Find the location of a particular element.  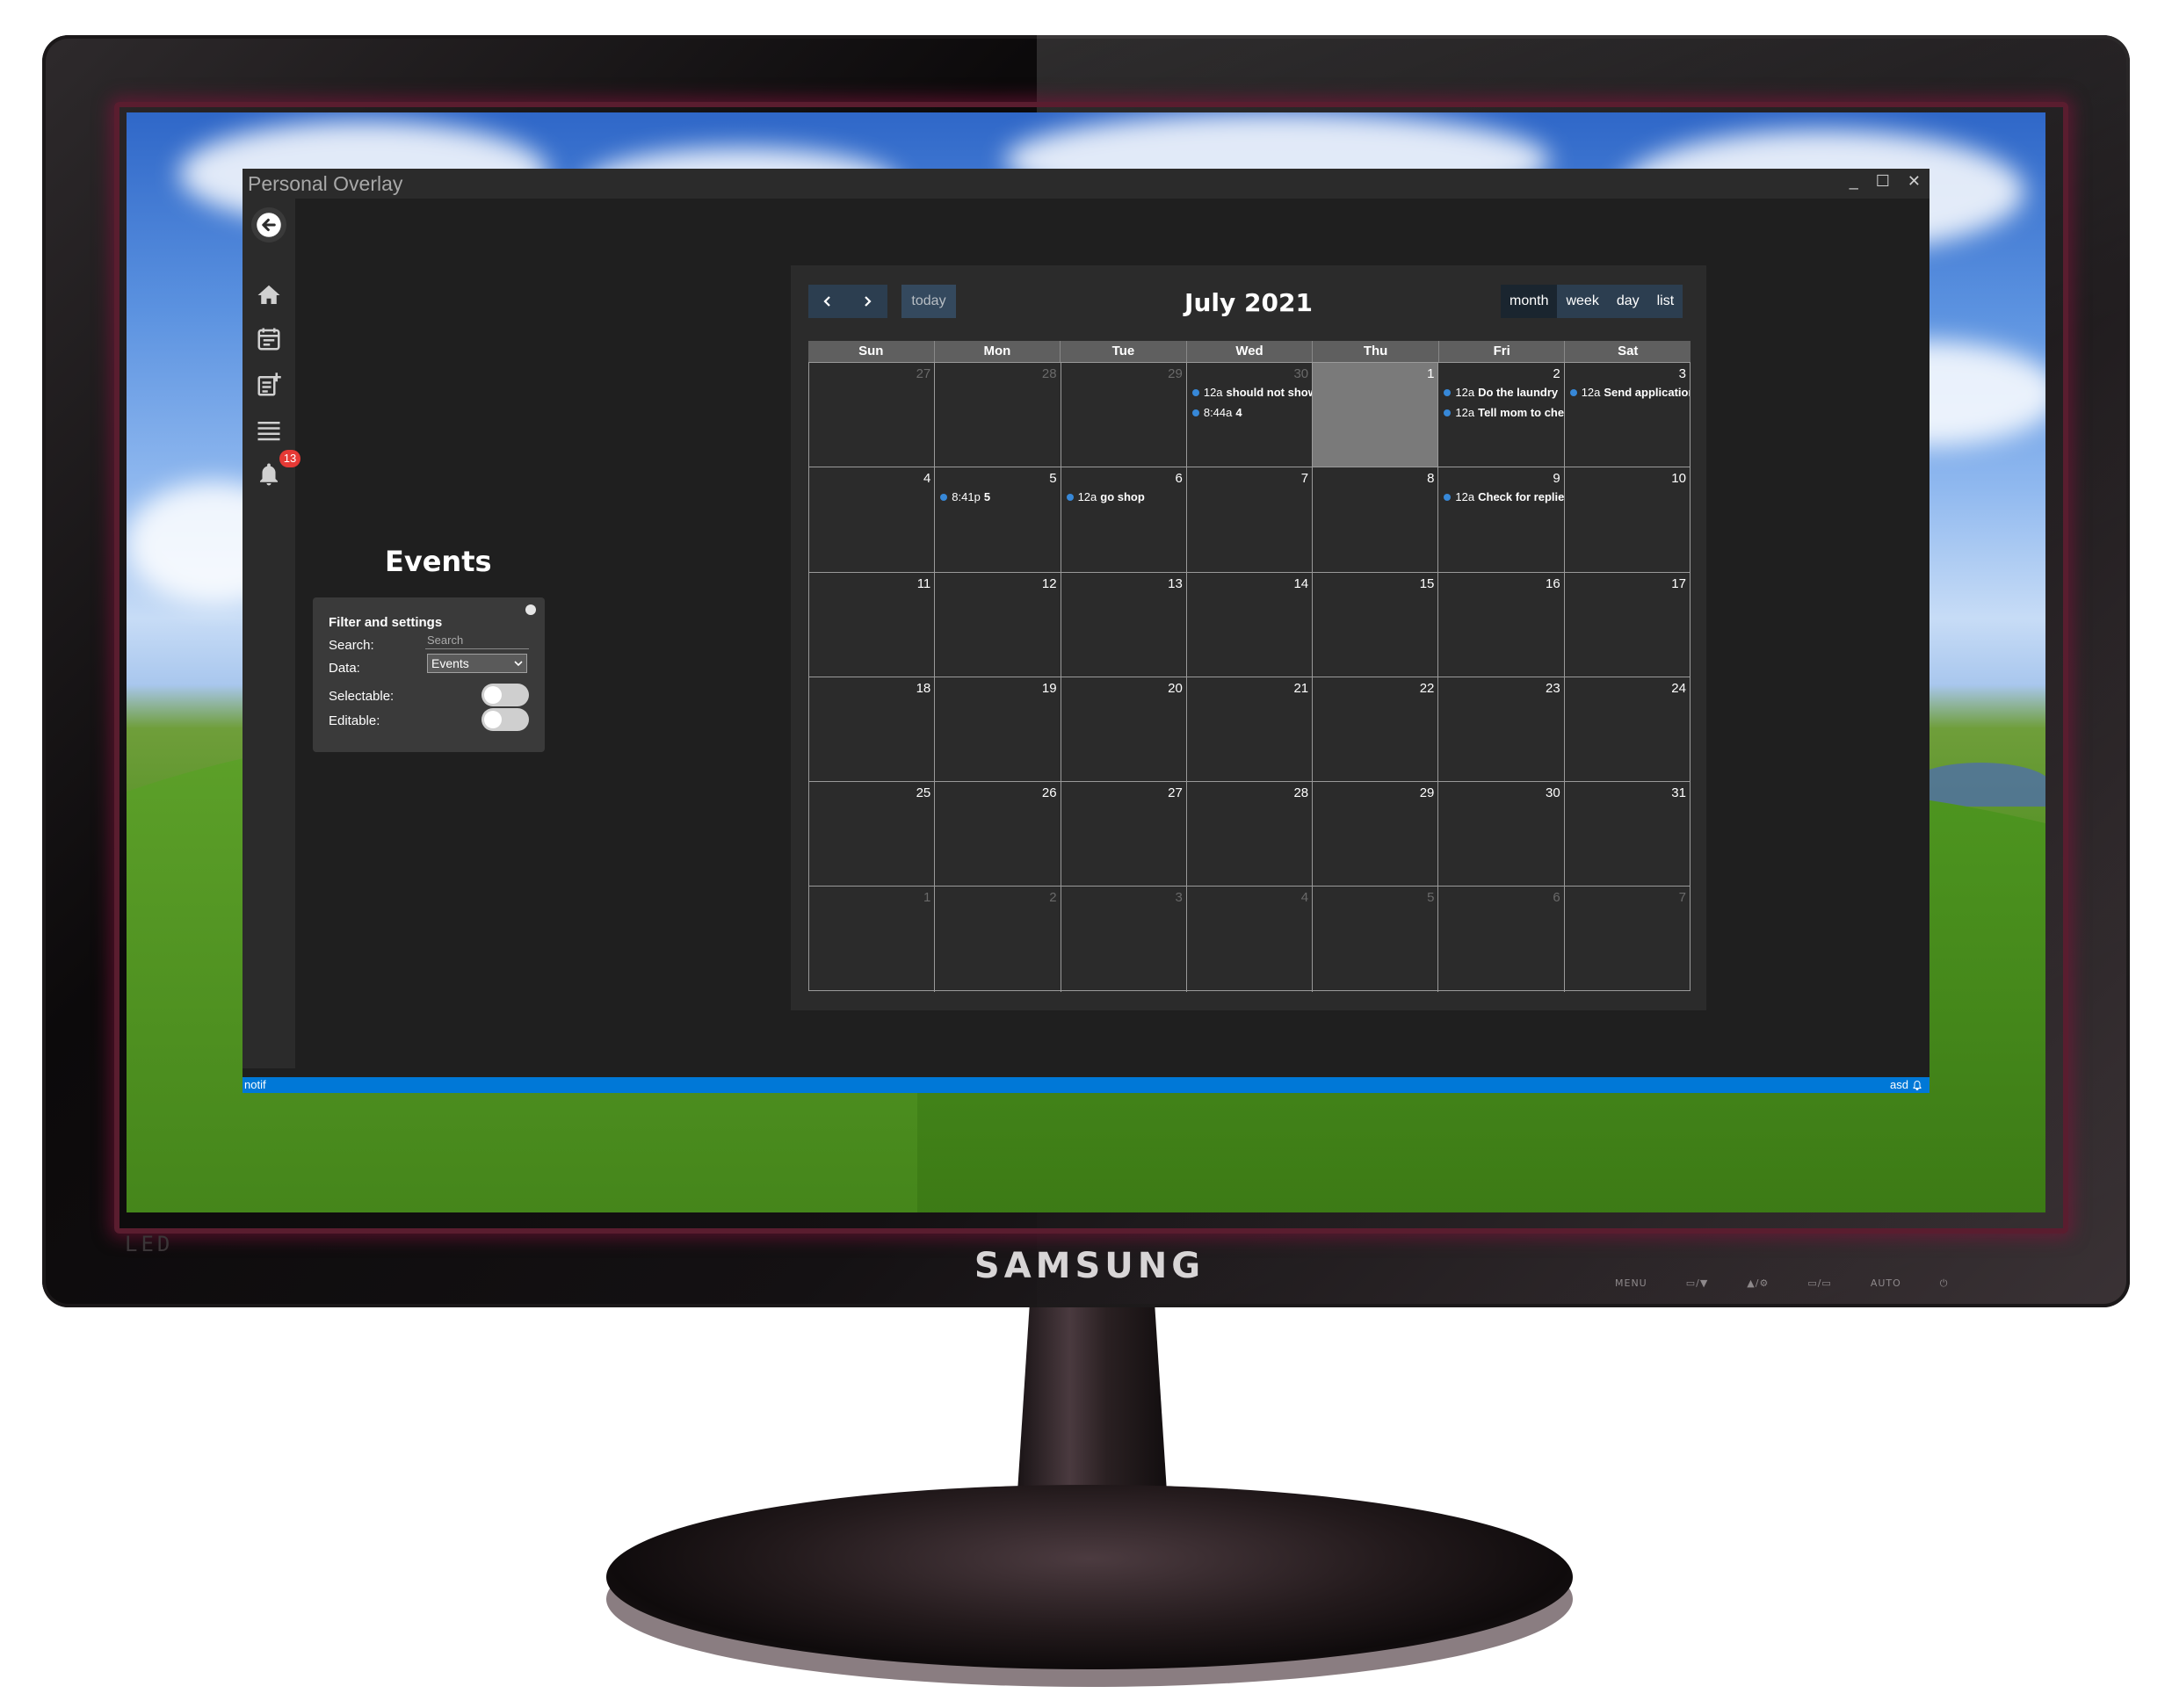

prev-month-button is located at coordinates (827, 301).